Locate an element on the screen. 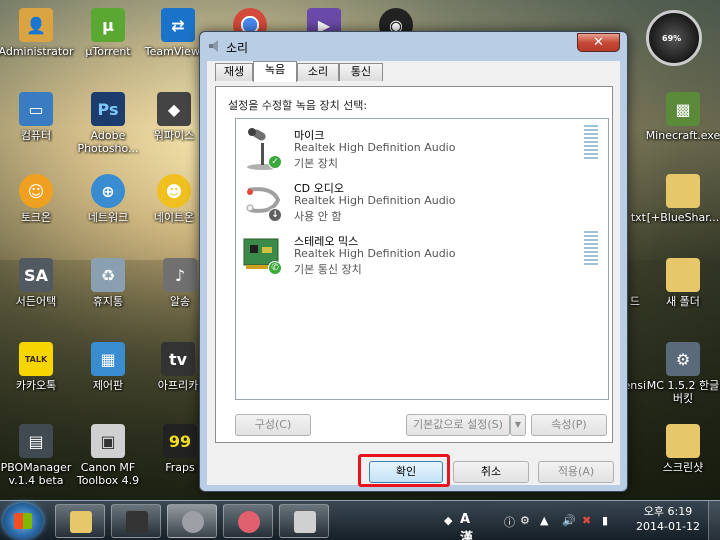 The width and height of the screenshot is (720, 540). close-icon: ✕ is located at coordinates (598, 42).